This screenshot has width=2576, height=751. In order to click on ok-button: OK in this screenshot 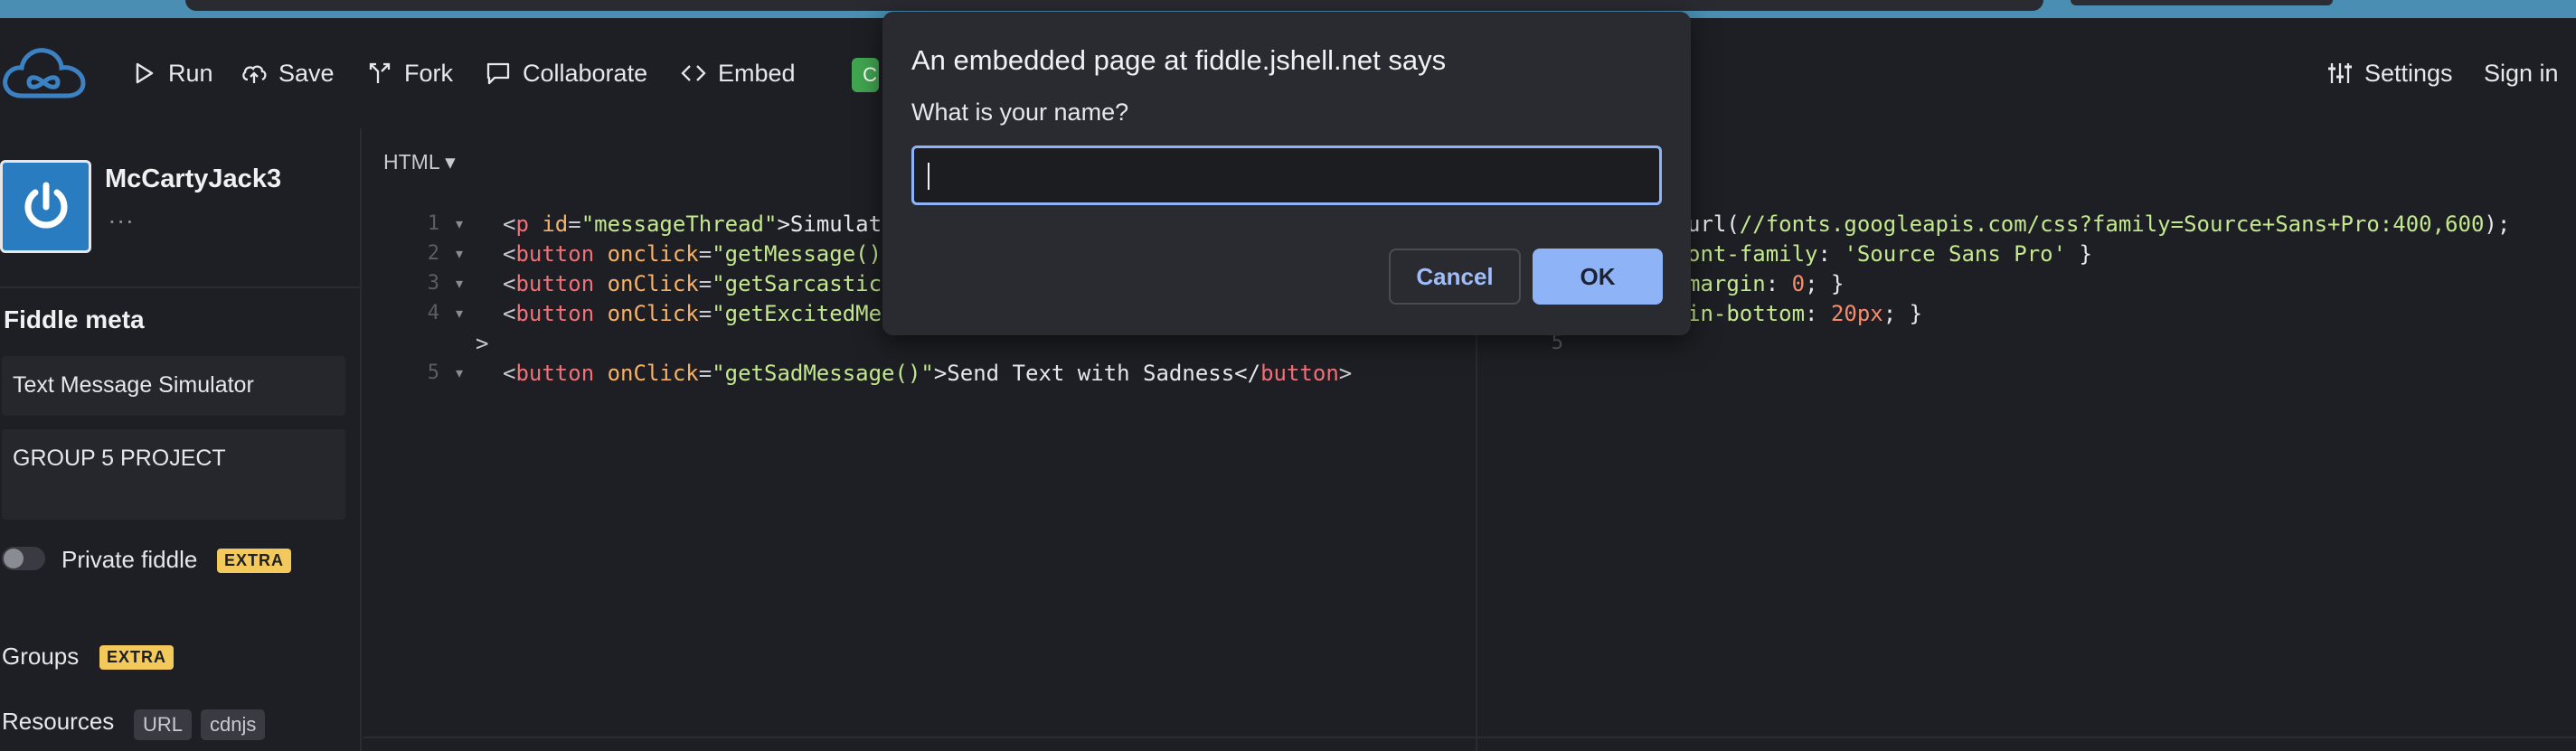, I will do `click(1598, 277)`.